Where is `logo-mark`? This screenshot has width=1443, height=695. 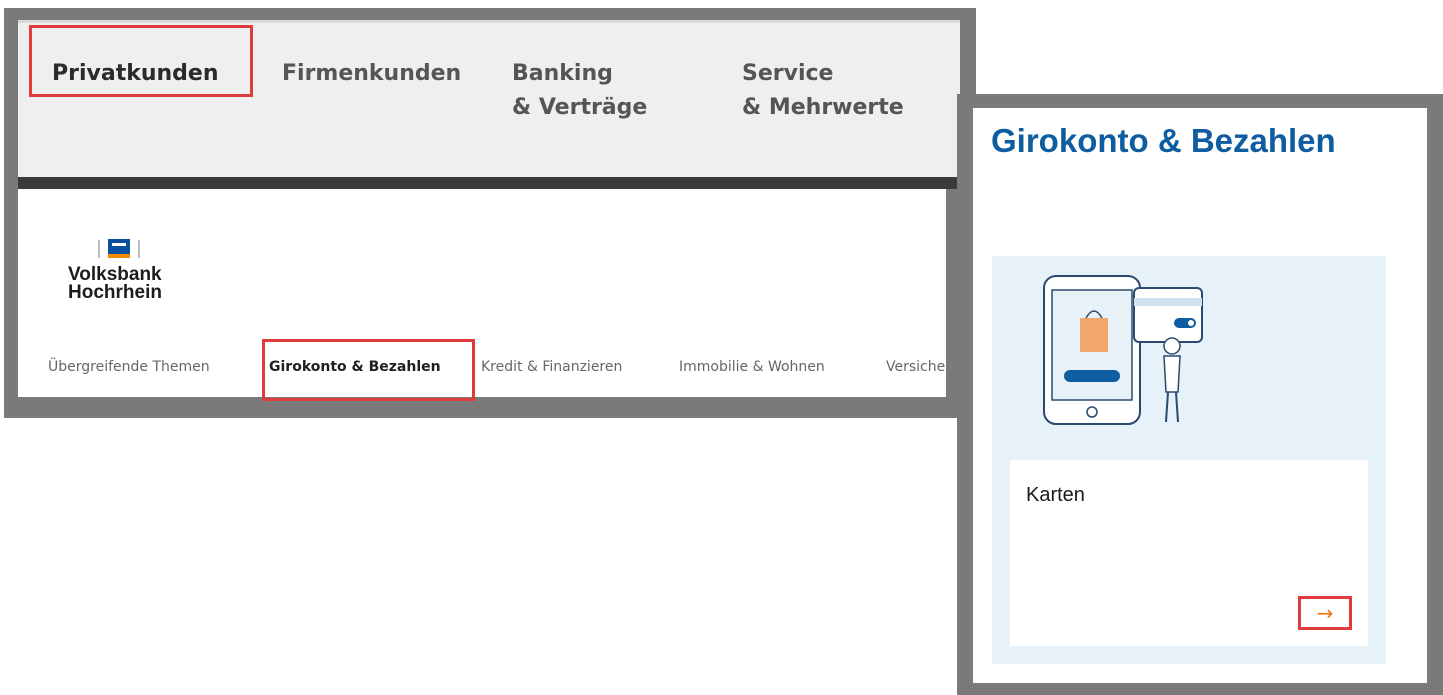
logo-mark is located at coordinates (130, 248).